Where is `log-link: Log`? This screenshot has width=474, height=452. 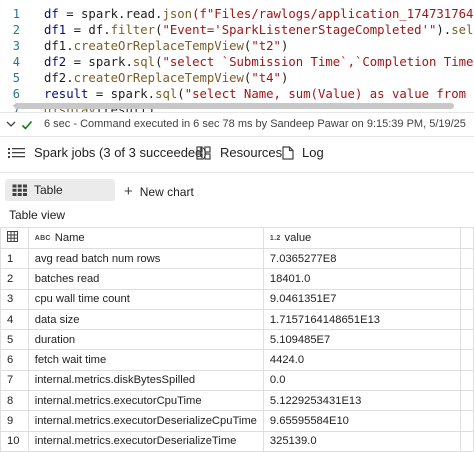 log-link: Log is located at coordinates (303, 152).